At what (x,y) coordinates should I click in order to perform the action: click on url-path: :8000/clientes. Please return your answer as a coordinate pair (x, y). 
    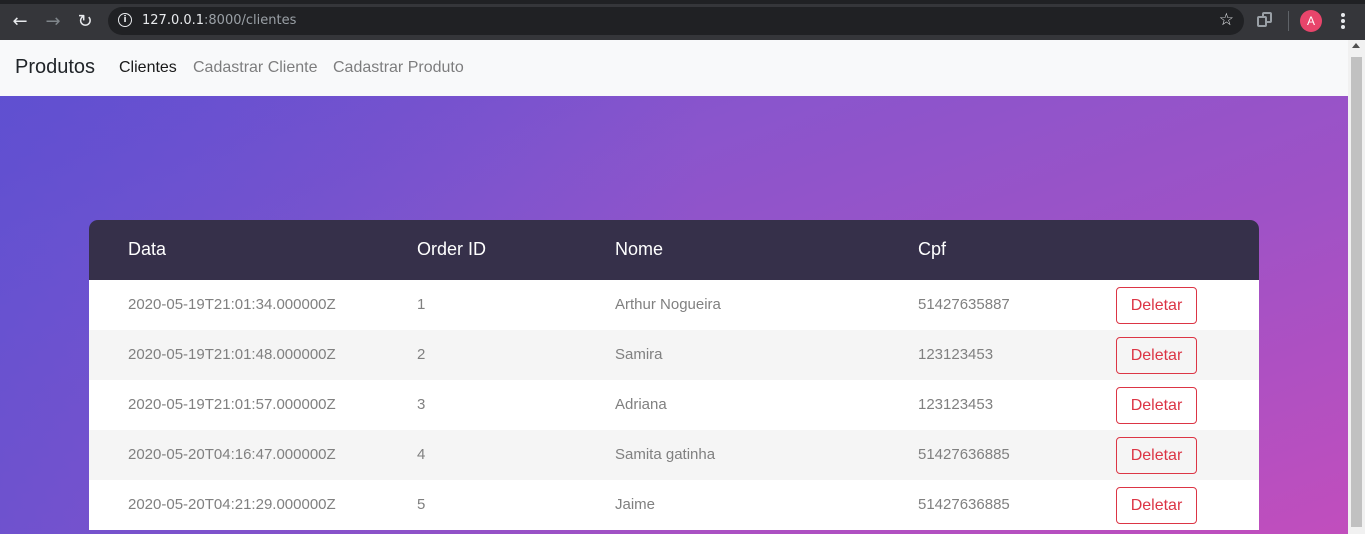
    Looking at the image, I should click on (250, 20).